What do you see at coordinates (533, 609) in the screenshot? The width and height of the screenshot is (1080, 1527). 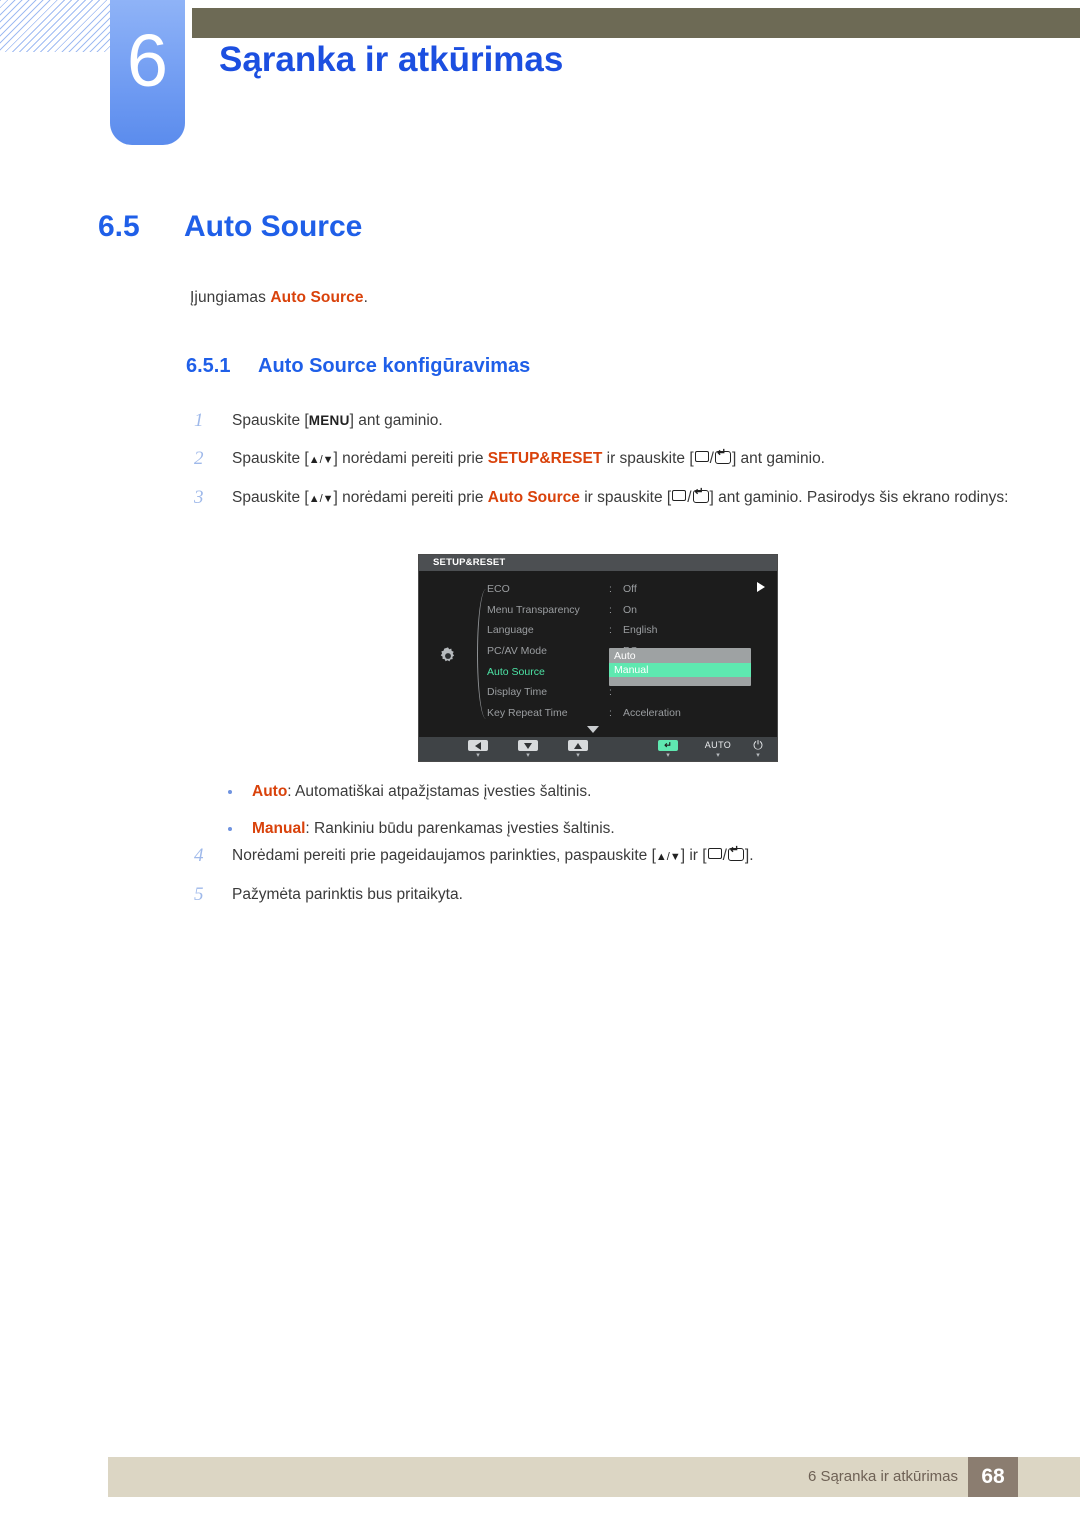 I see `osd-row-label: Menu Transparency` at bounding box center [533, 609].